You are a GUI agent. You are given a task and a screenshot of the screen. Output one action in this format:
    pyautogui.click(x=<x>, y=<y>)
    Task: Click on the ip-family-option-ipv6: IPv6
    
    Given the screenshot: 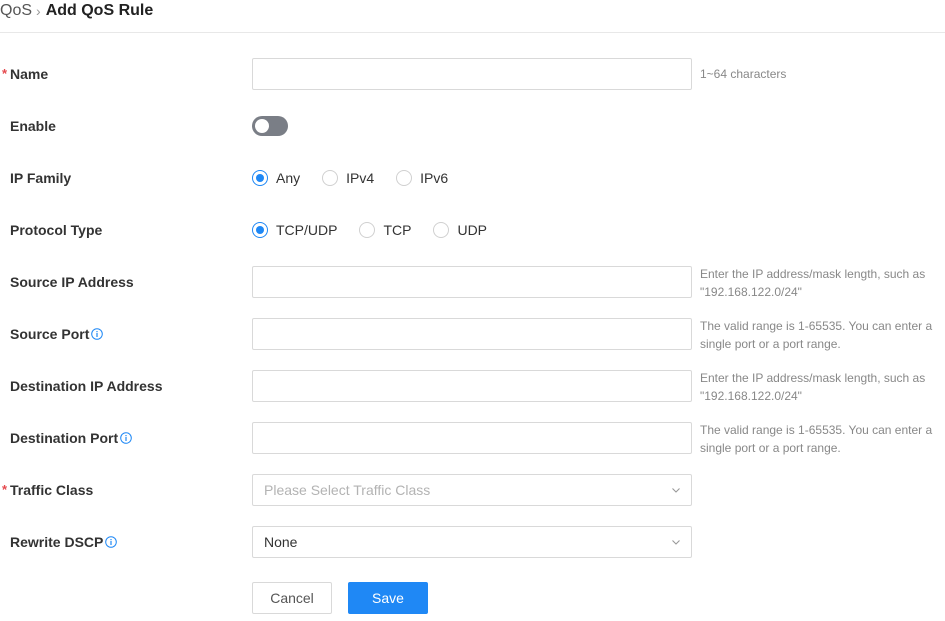 What is the action you would take?
    pyautogui.click(x=422, y=178)
    